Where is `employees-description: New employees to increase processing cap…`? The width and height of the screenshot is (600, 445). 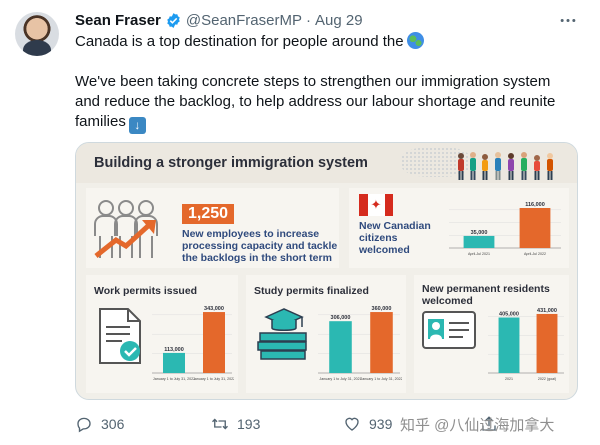
employees-description: New employees to increase processing cap… is located at coordinates (260, 246).